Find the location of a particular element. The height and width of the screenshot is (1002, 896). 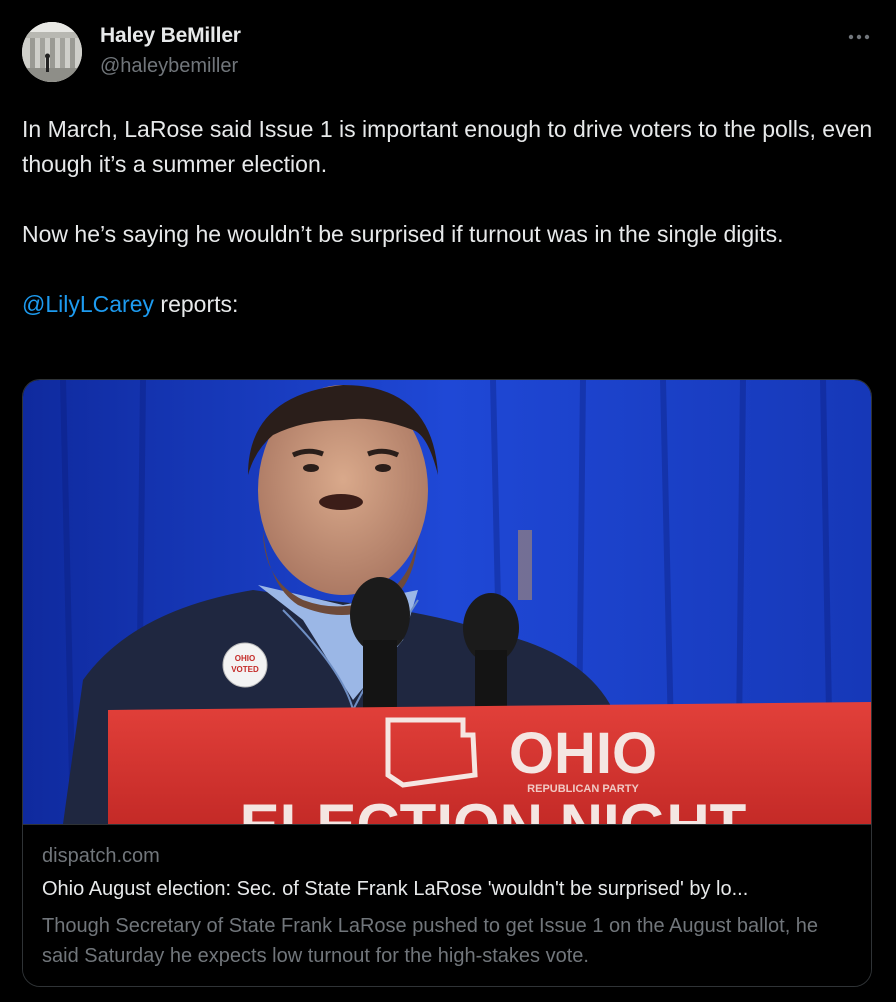

tweet-paragraph-3-suffix: reports: is located at coordinates (196, 304).